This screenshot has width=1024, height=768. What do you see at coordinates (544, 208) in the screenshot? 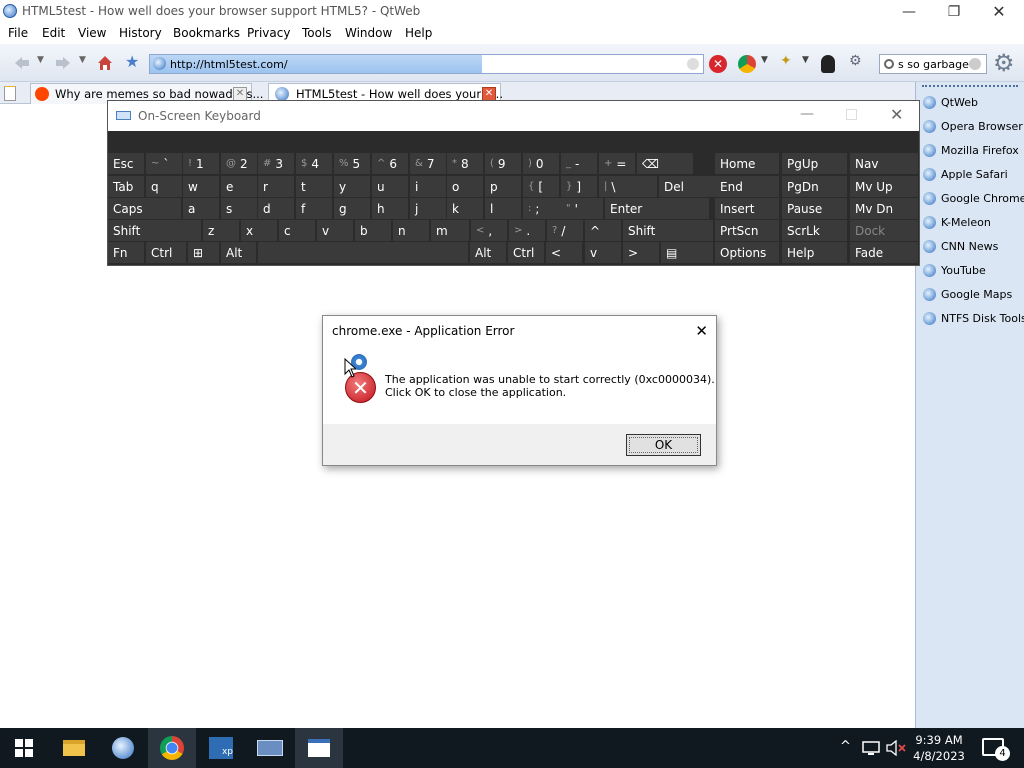
I see `osk-key: :;` at bounding box center [544, 208].